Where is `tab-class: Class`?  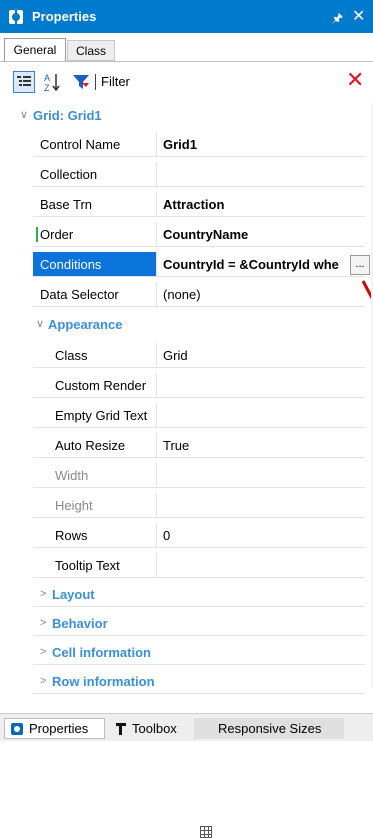
tab-class: Class is located at coordinates (91, 50).